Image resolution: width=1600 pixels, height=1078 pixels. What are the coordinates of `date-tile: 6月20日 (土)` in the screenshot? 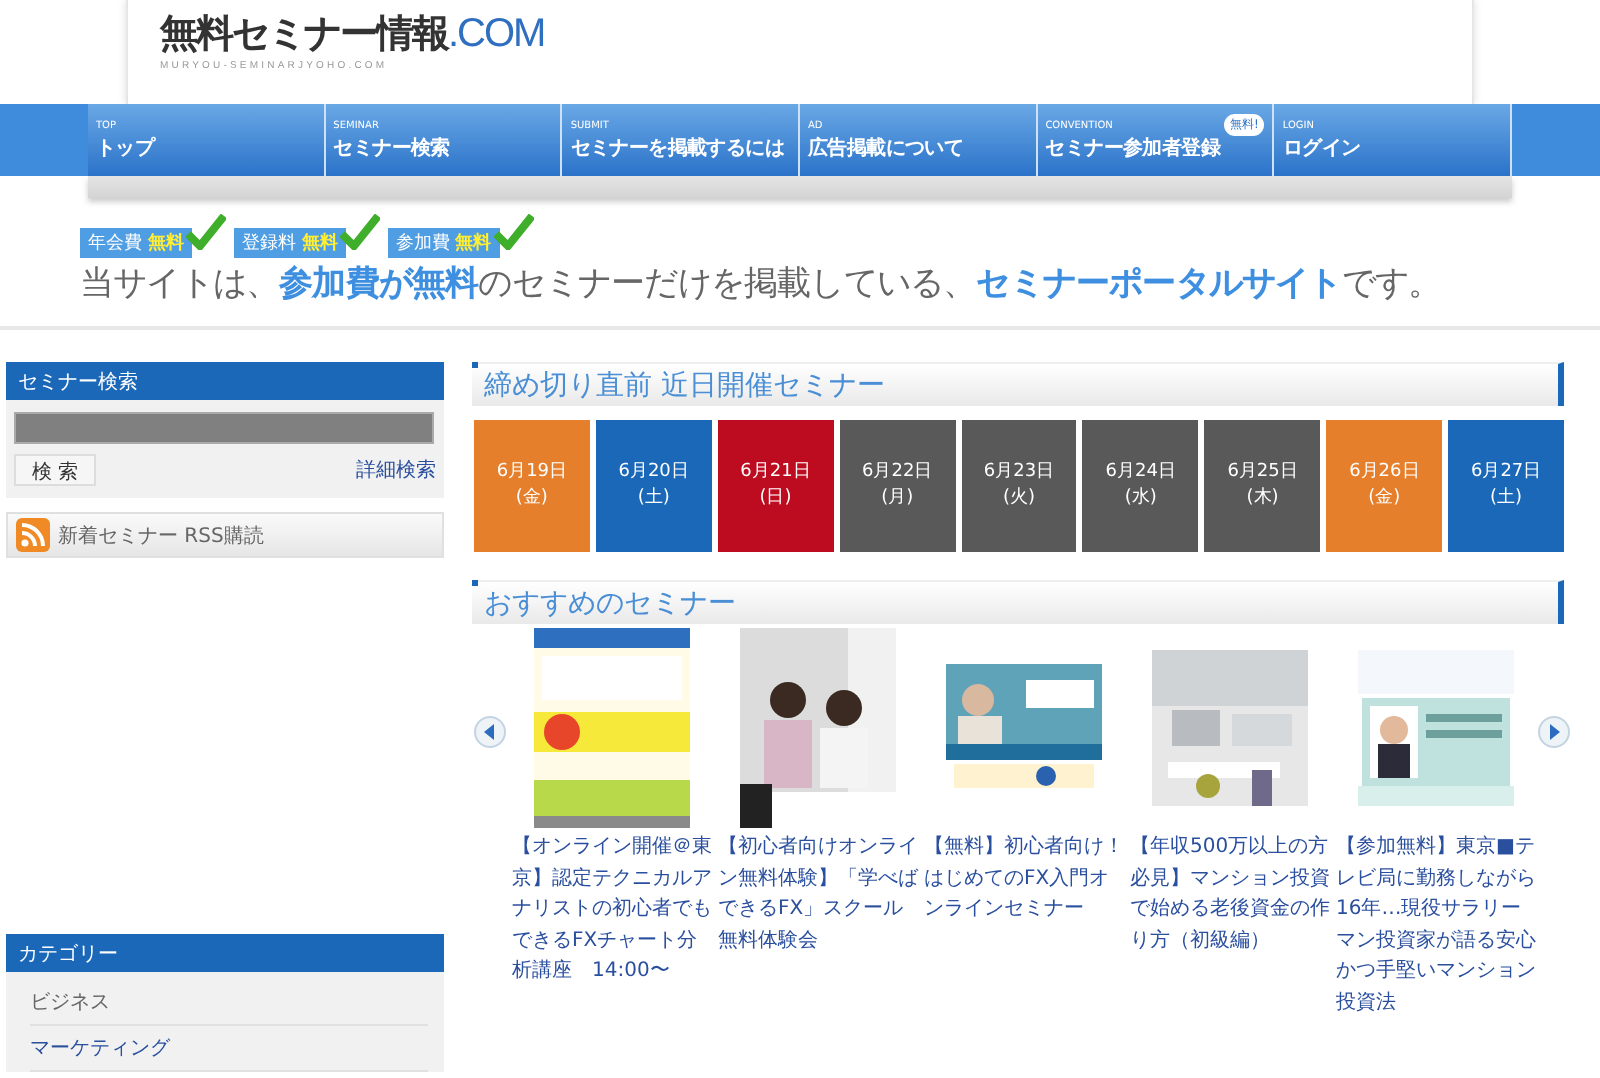 It's located at (653, 486).